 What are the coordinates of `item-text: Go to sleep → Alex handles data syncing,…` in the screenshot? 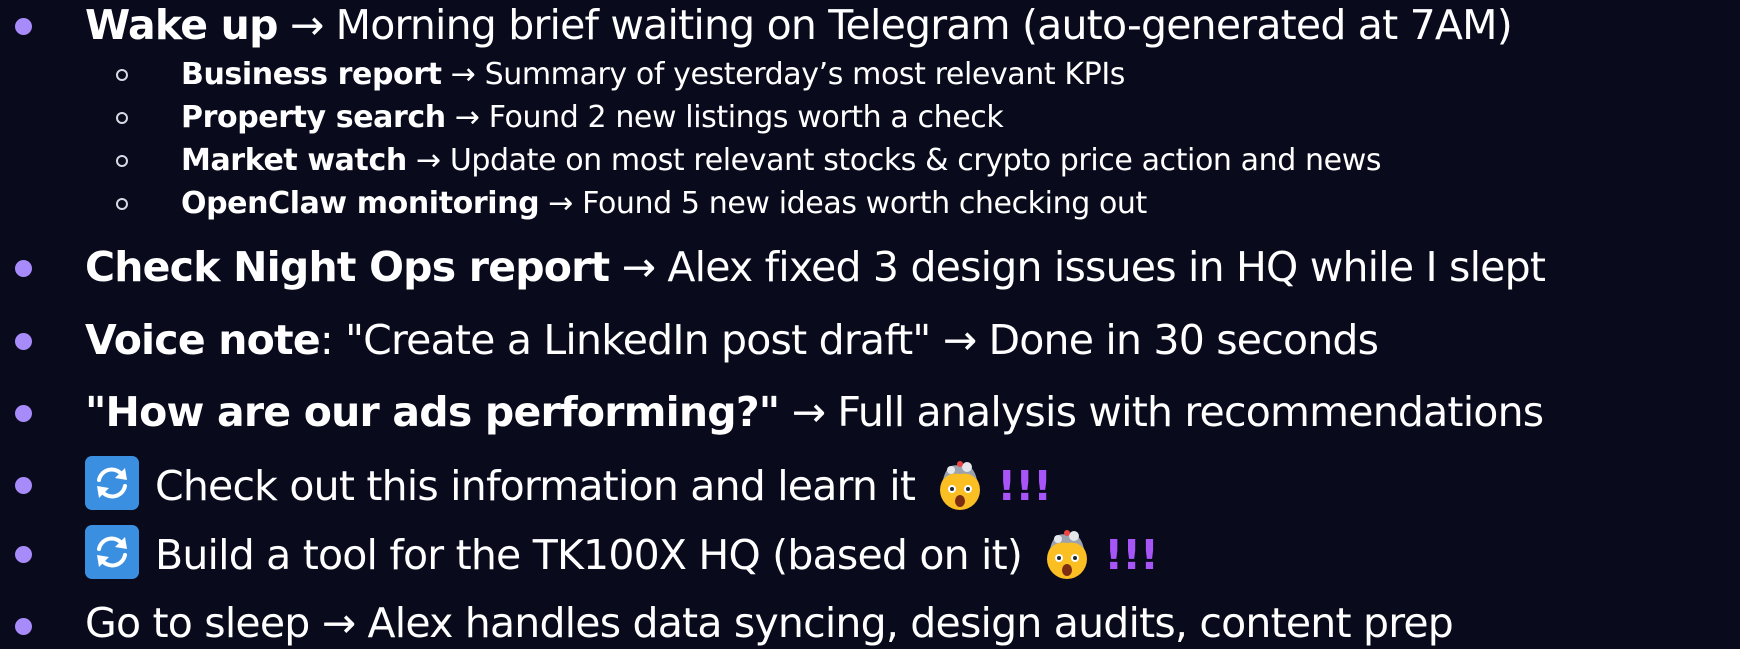 It's located at (769, 623).